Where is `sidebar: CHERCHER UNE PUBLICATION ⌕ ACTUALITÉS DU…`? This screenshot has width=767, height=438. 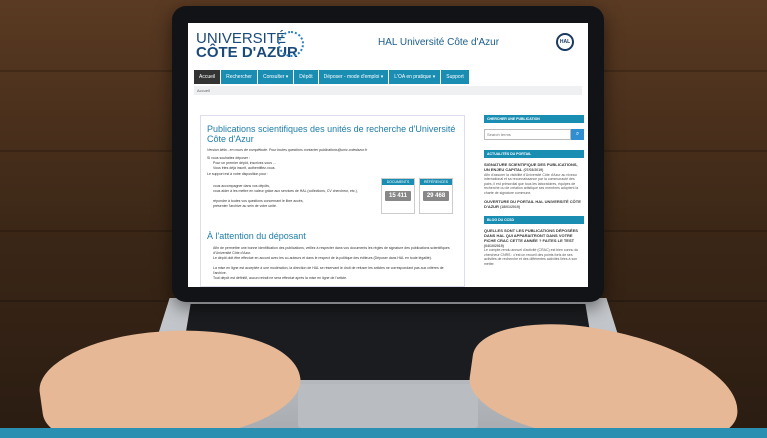
sidebar: CHERCHER UNE PUBLICATION ⌕ ACTUALITÉS DU… is located at coordinates (534, 201).